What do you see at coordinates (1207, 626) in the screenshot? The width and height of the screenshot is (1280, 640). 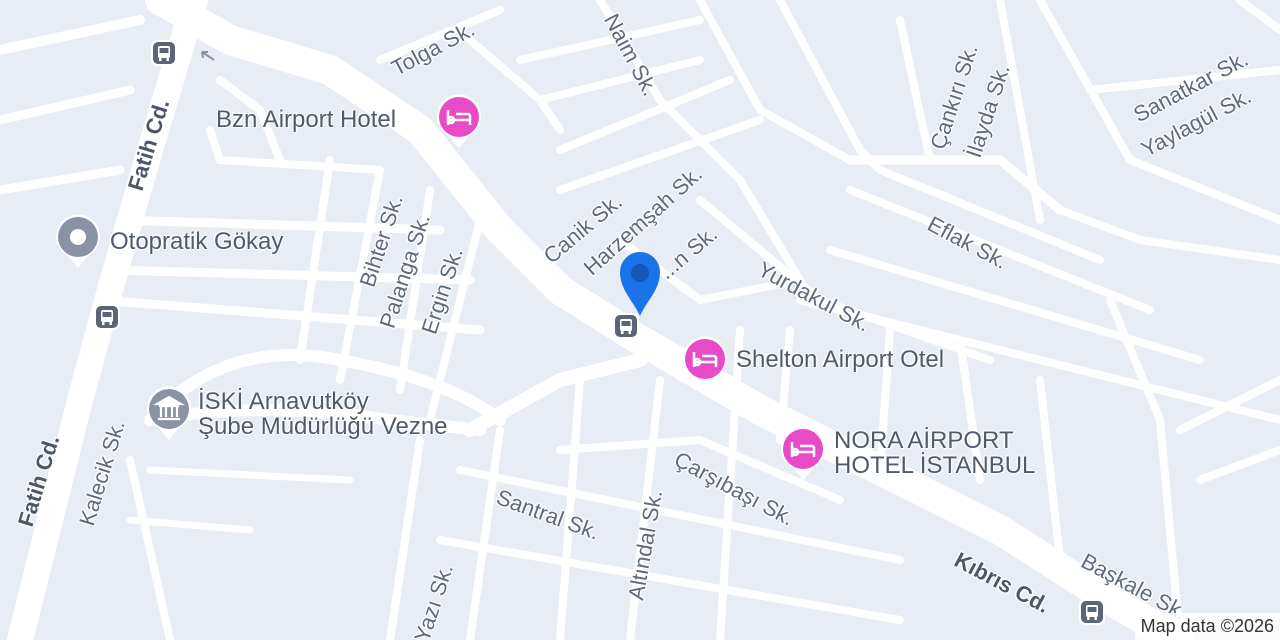 I see `map-attribution: Map data ©2026` at bounding box center [1207, 626].